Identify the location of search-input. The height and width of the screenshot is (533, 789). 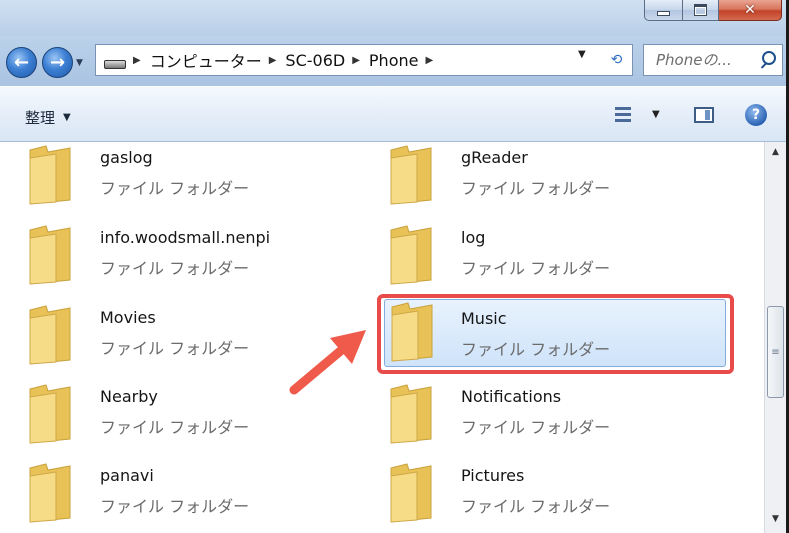
(710, 60).